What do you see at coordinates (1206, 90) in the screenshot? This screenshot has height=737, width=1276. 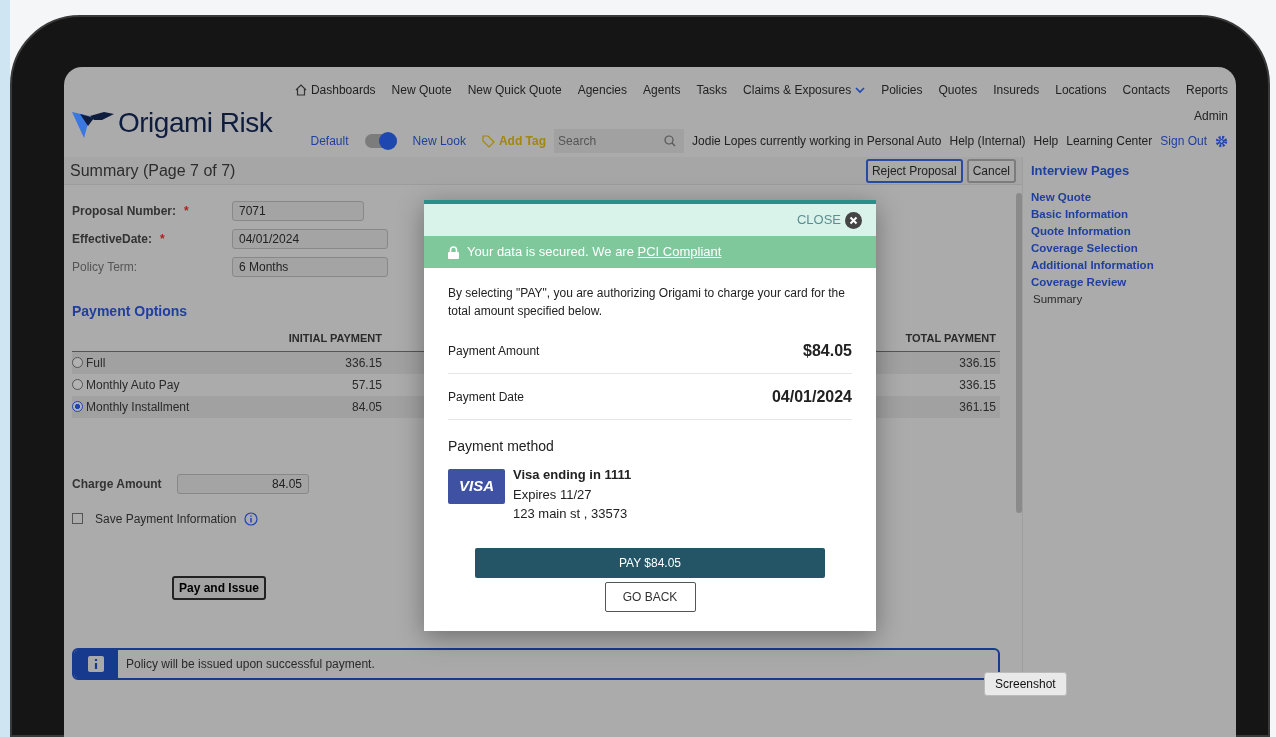 I see `nav-link: Reports` at bounding box center [1206, 90].